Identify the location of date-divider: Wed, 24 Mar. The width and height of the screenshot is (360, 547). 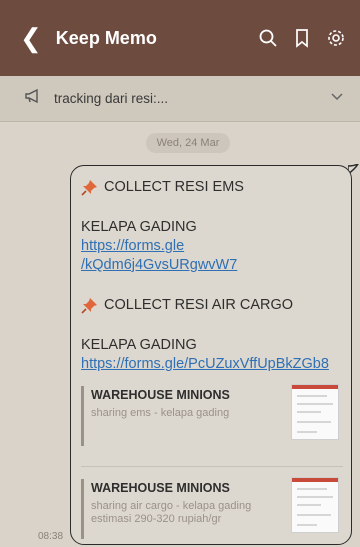
(188, 143).